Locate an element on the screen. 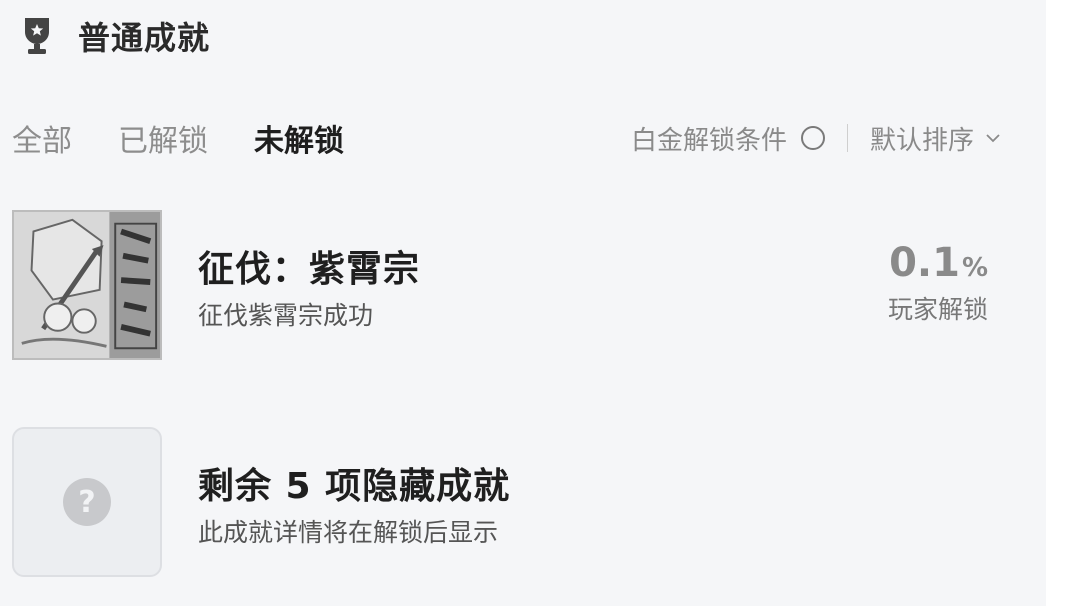 This screenshot has height=606, width=1080. section-header: 普通成就 is located at coordinates (116, 36).